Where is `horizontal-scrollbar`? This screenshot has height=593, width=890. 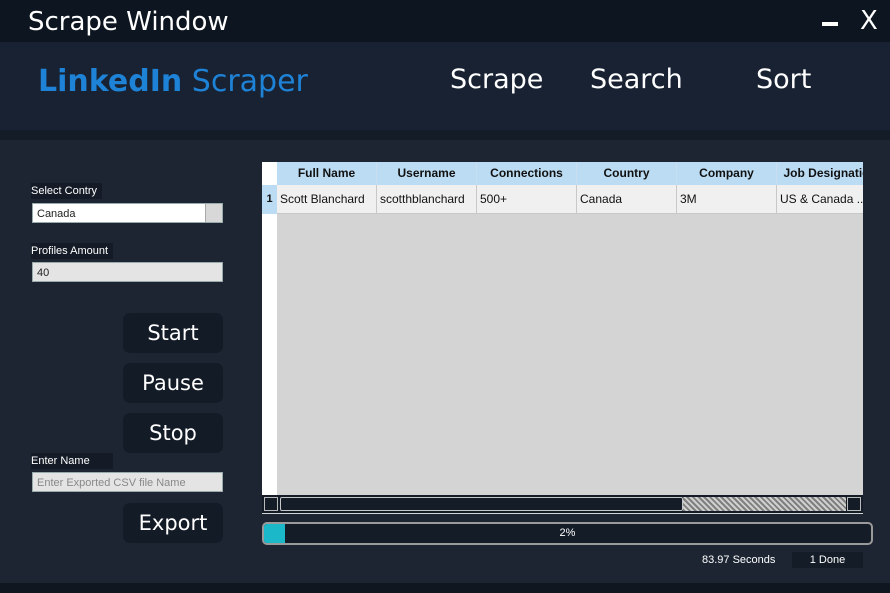 horizontal-scrollbar is located at coordinates (562, 504).